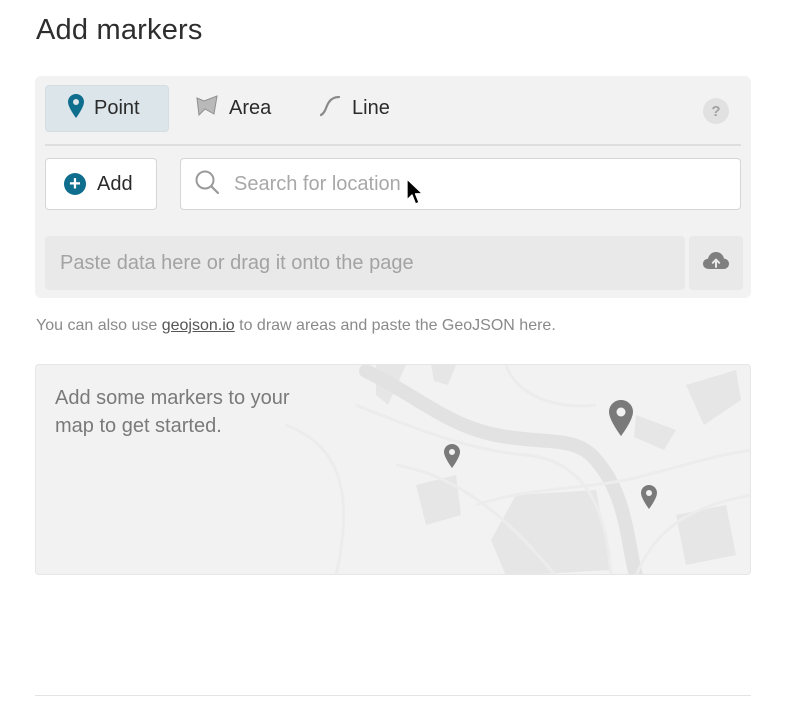  I want to click on polygon-icon, so click(207, 108).